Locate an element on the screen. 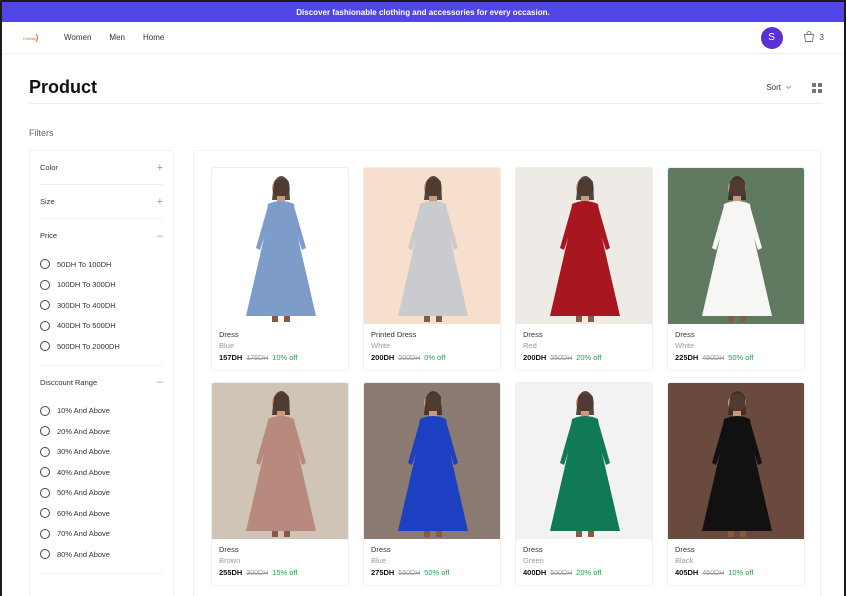  product-card: Dress Green 400DH 500DH 20% off is located at coordinates (584, 484).